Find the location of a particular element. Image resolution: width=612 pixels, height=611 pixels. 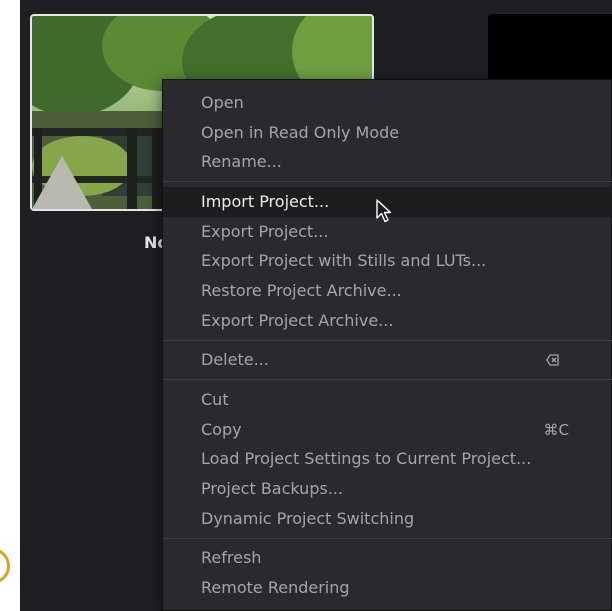

menu-item-dynamic-switching: Dynamic Project Switching is located at coordinates (387, 519).